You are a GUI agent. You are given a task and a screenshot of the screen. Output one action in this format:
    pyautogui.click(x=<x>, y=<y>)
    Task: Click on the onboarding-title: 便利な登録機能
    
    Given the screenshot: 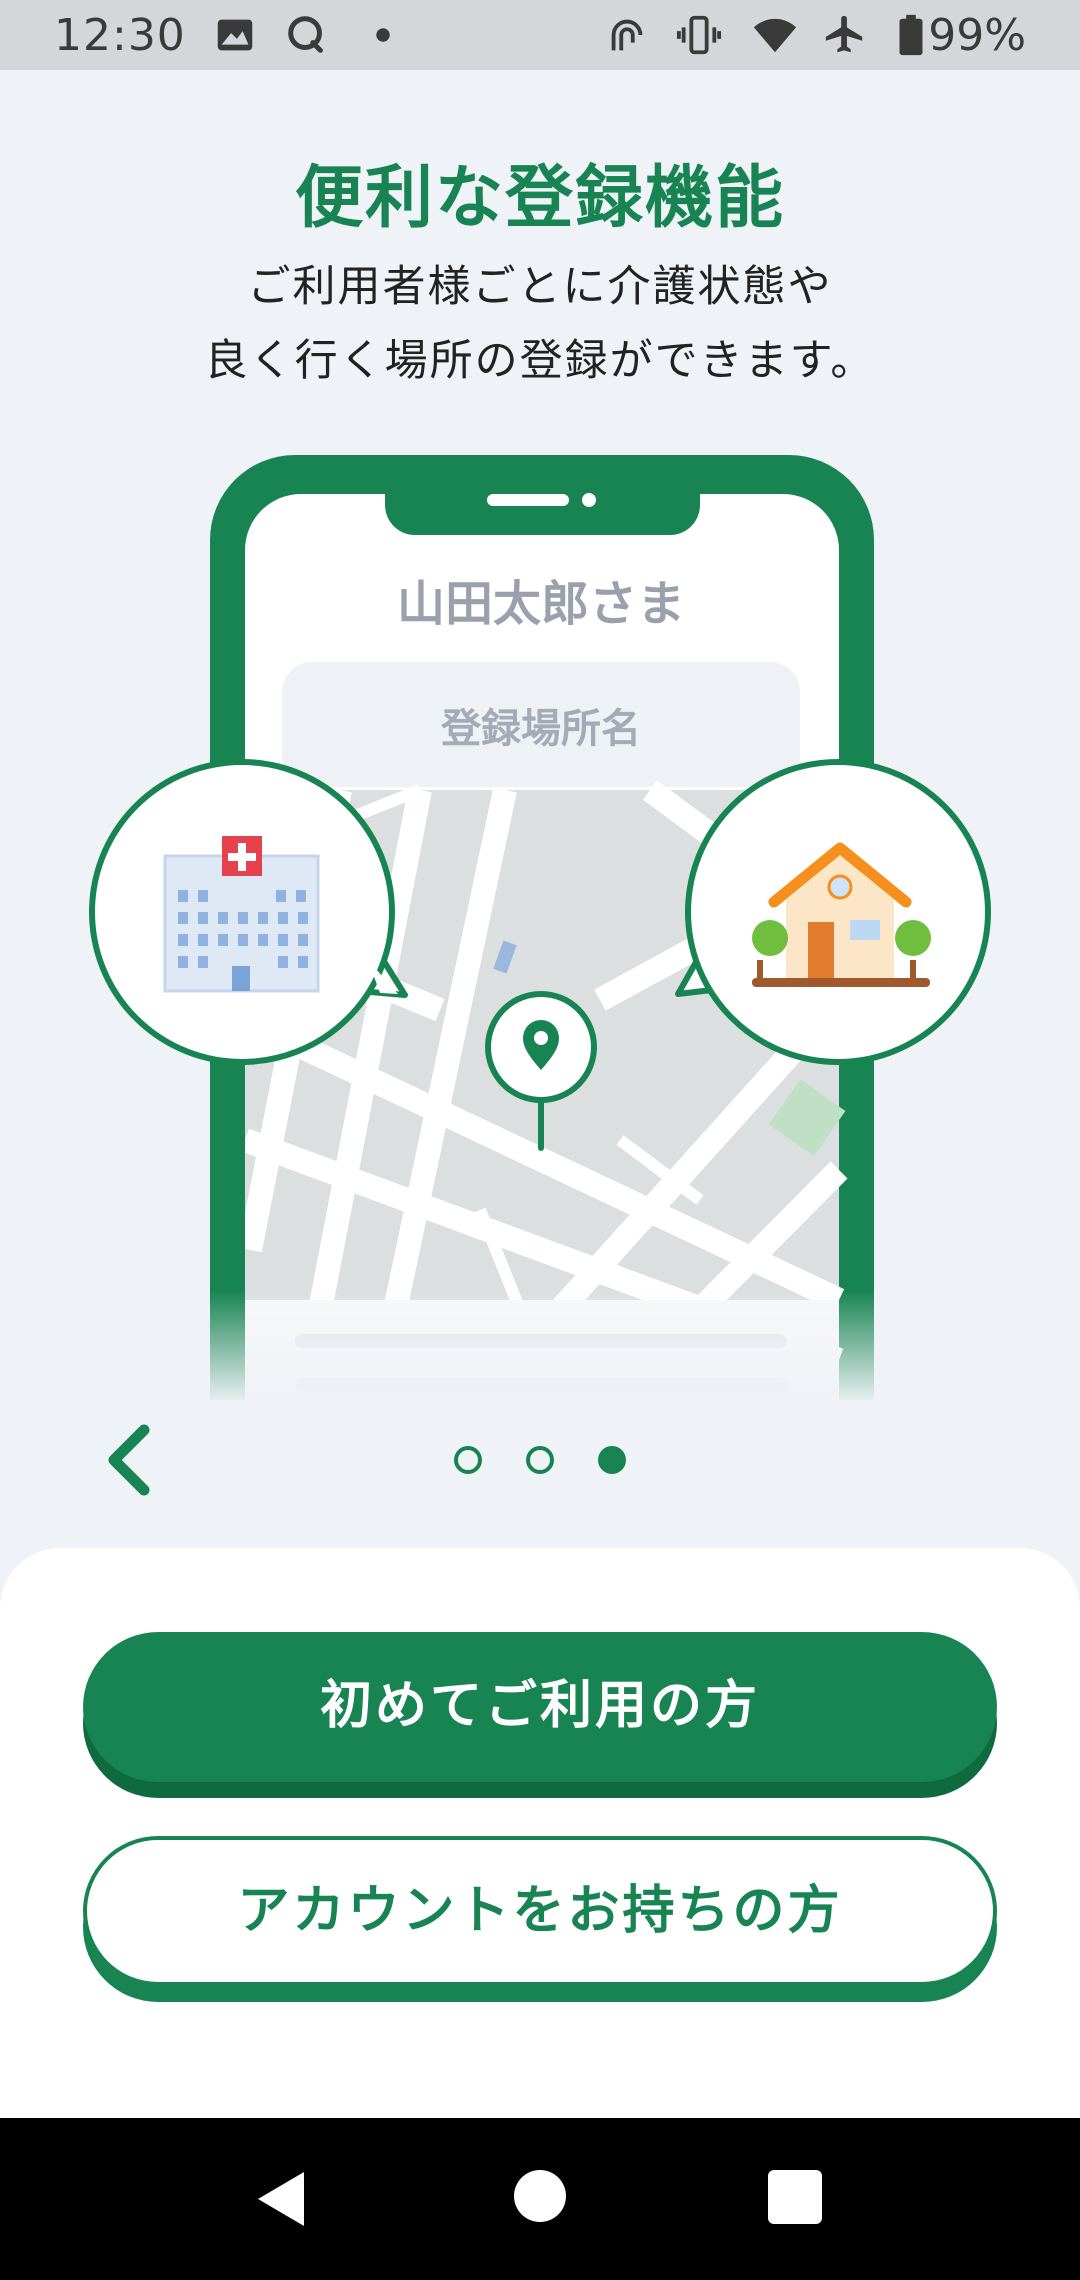 What is the action you would take?
    pyautogui.click(x=539, y=198)
    